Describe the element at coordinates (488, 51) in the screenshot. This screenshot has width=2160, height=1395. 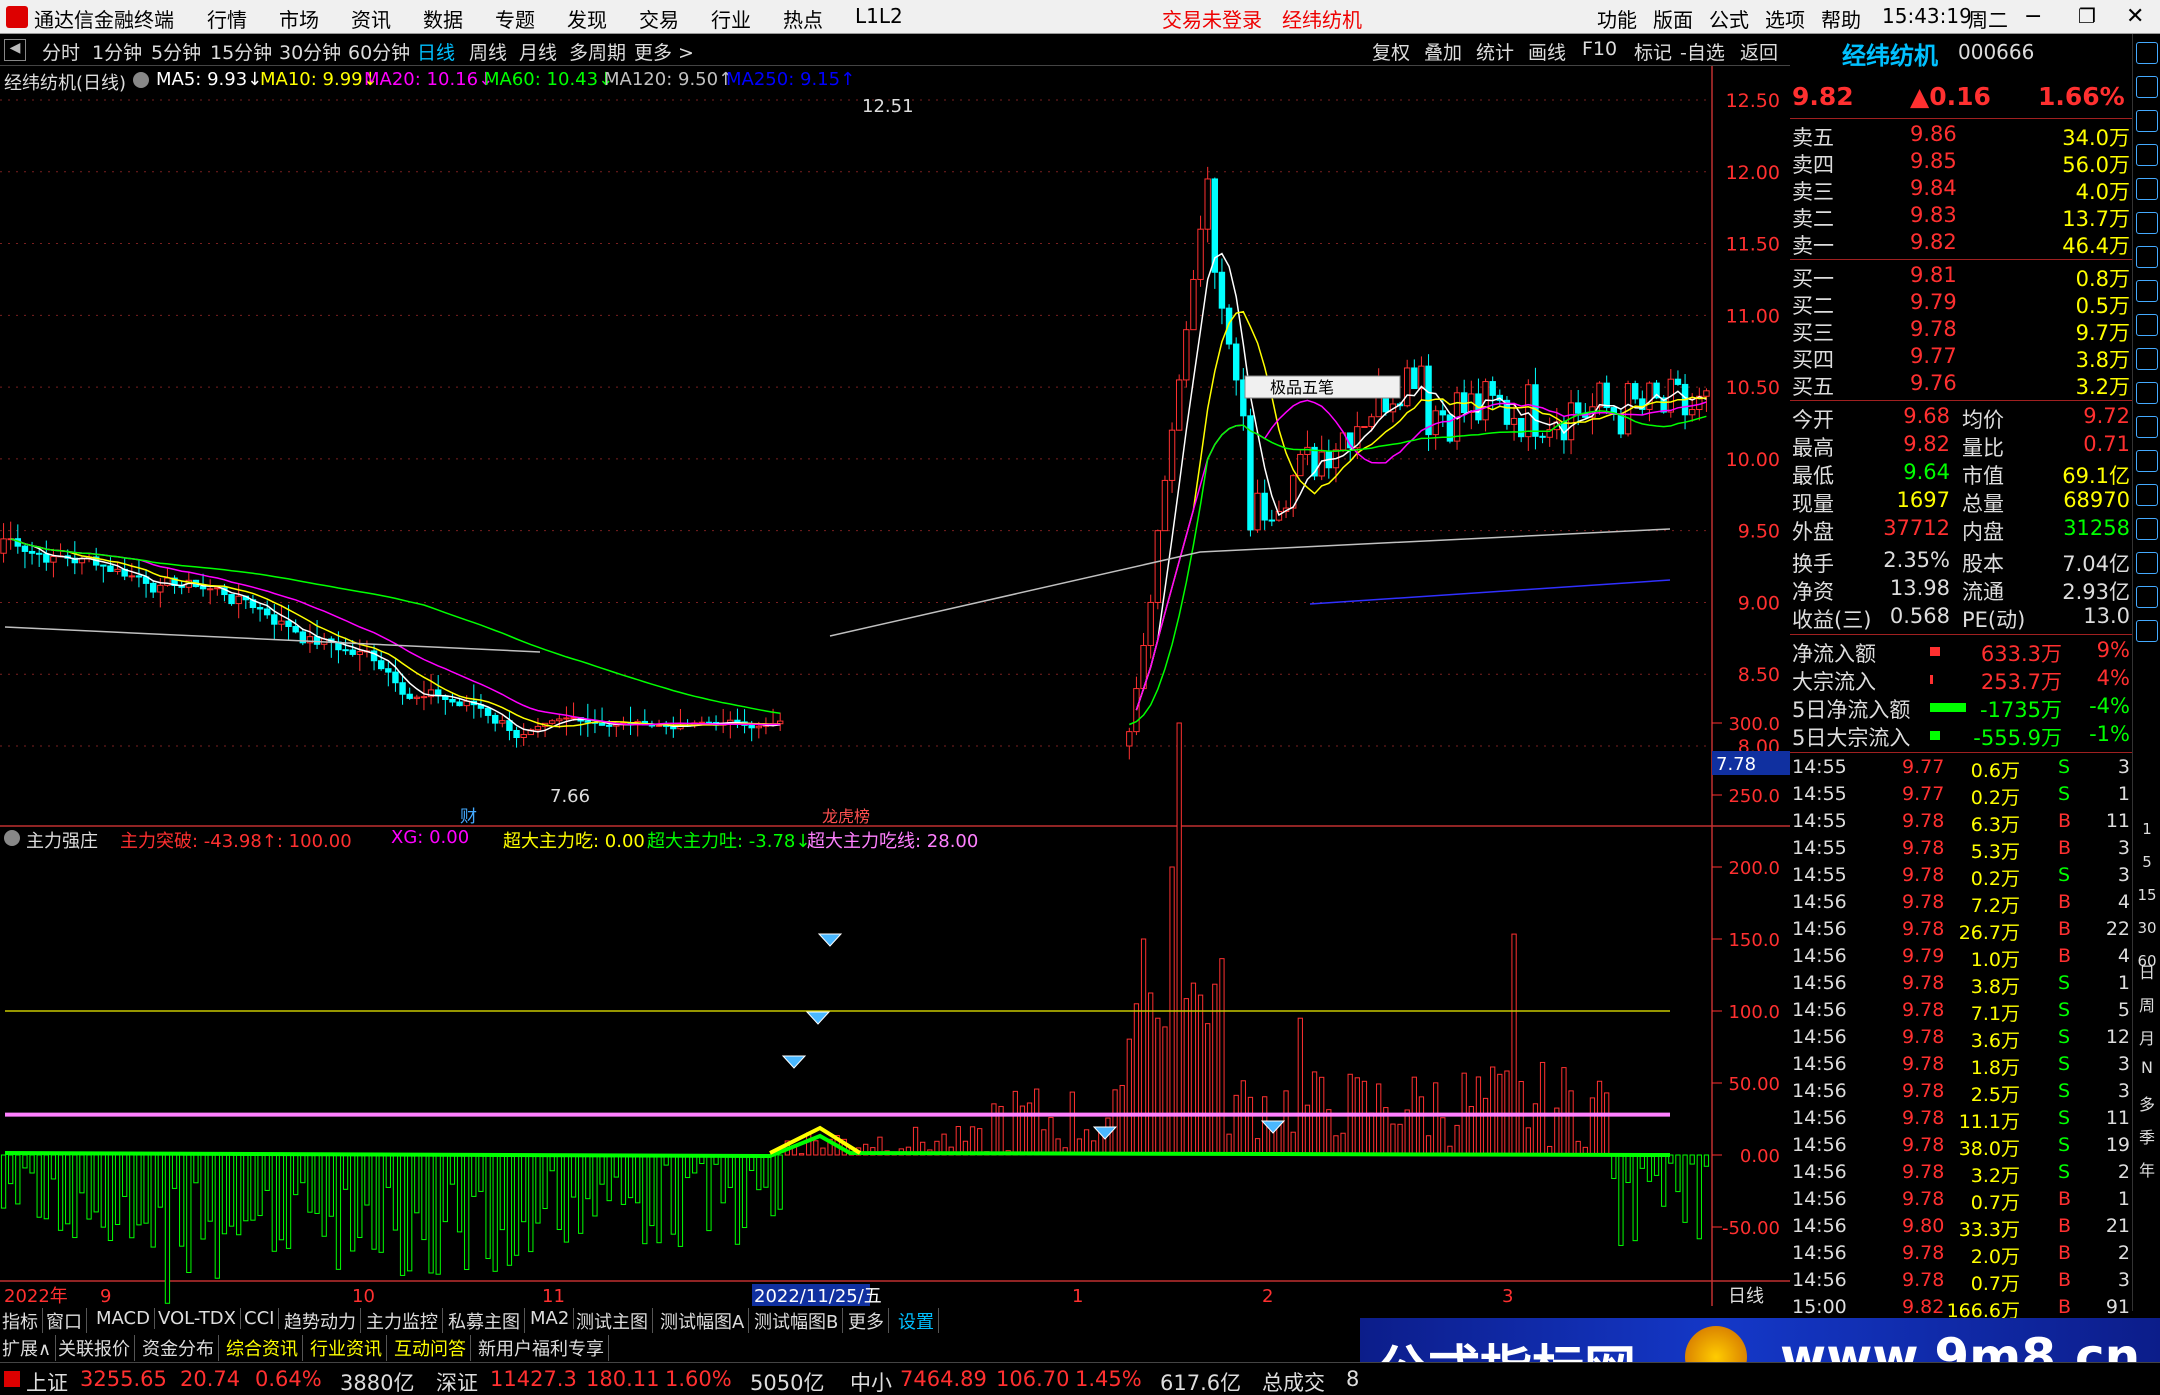
I see `tab-weekly: 周线` at that location.